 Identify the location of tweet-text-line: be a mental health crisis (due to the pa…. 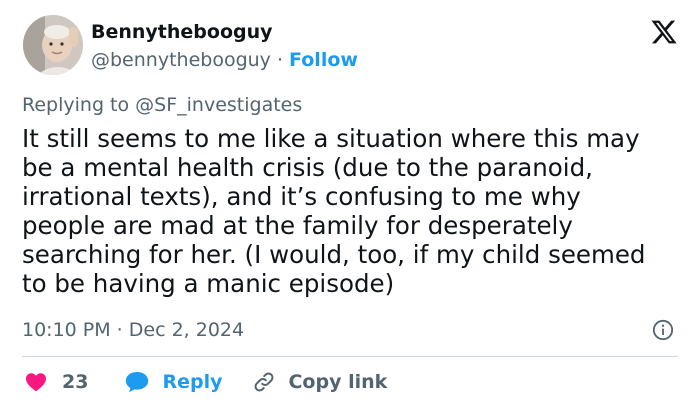
(307, 167).